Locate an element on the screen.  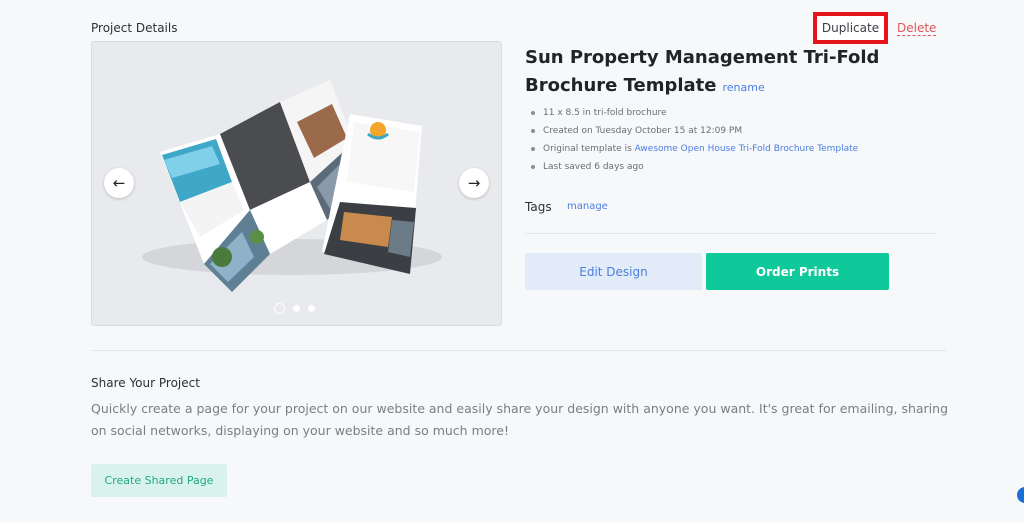
meta-size: 11 x 8.5 in tri-fold brochure is located at coordinates (694, 113).